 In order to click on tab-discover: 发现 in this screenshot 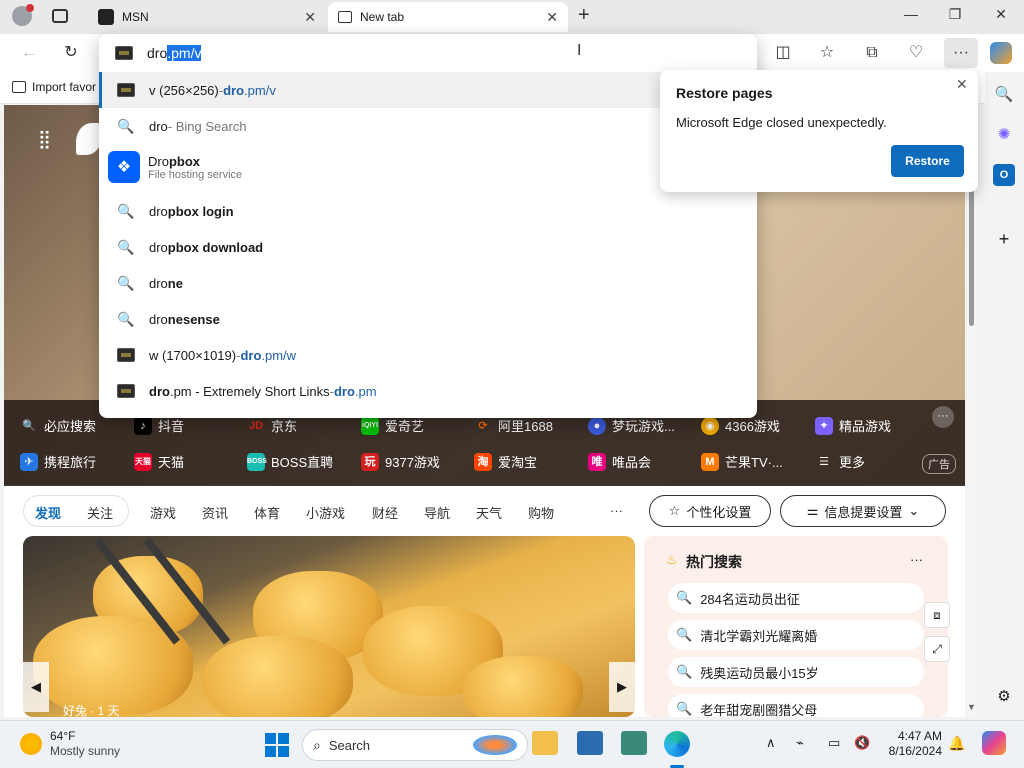, I will do `click(48, 512)`.